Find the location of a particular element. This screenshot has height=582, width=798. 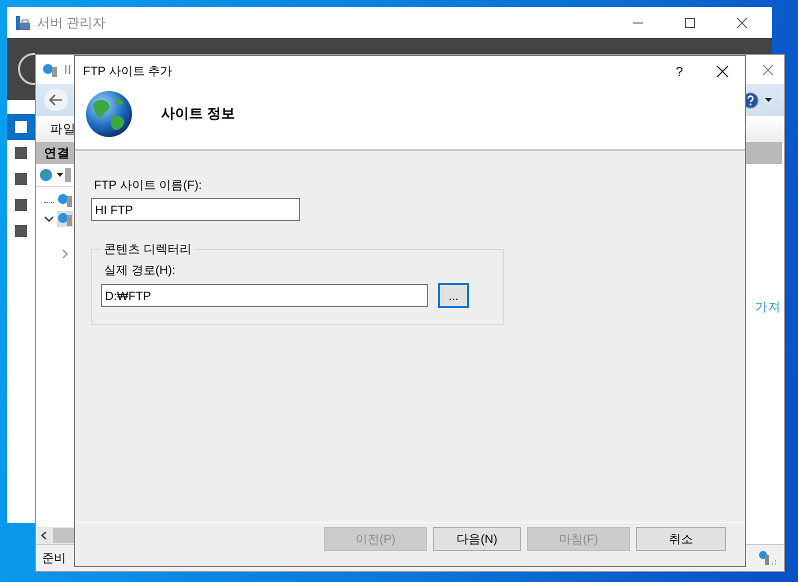

globe-server-icon is located at coordinates (50, 70).